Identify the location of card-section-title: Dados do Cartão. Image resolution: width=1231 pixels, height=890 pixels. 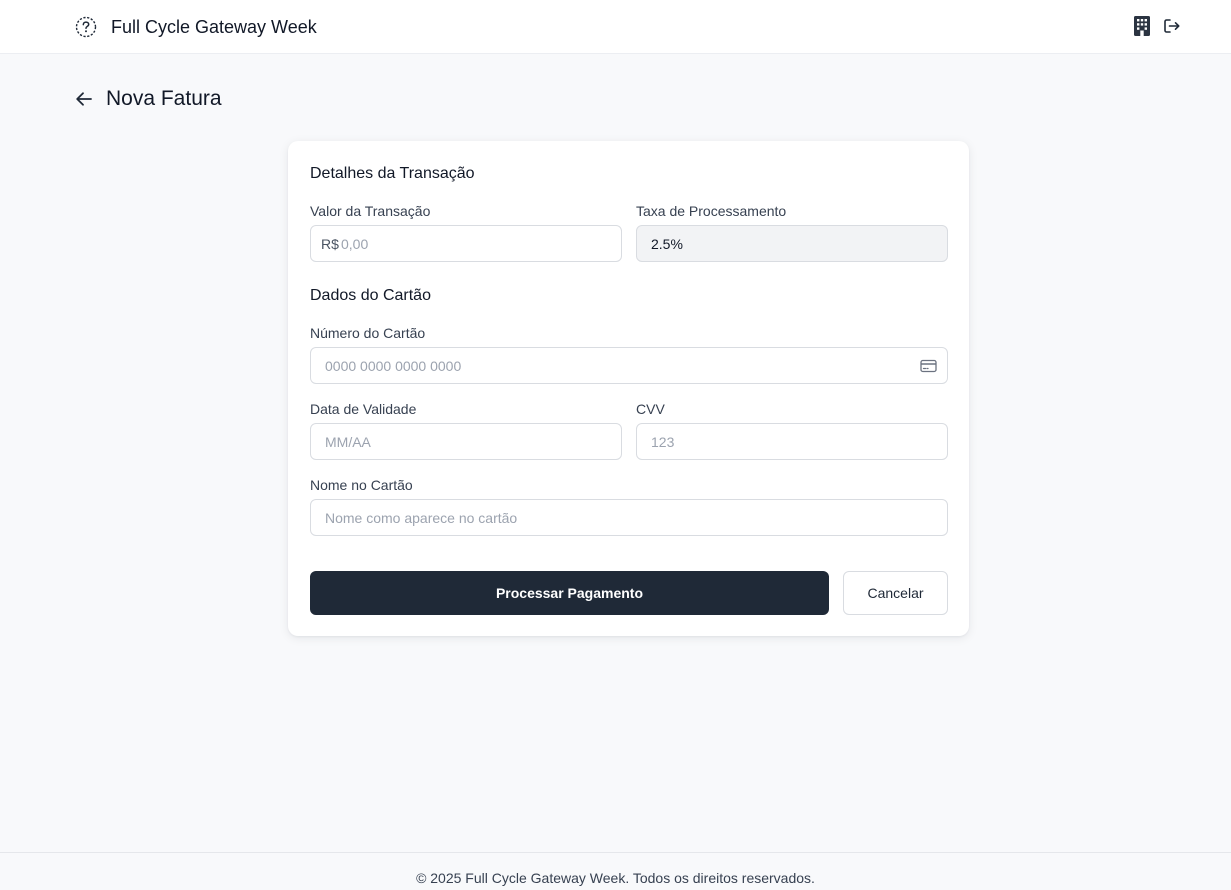
(370, 295).